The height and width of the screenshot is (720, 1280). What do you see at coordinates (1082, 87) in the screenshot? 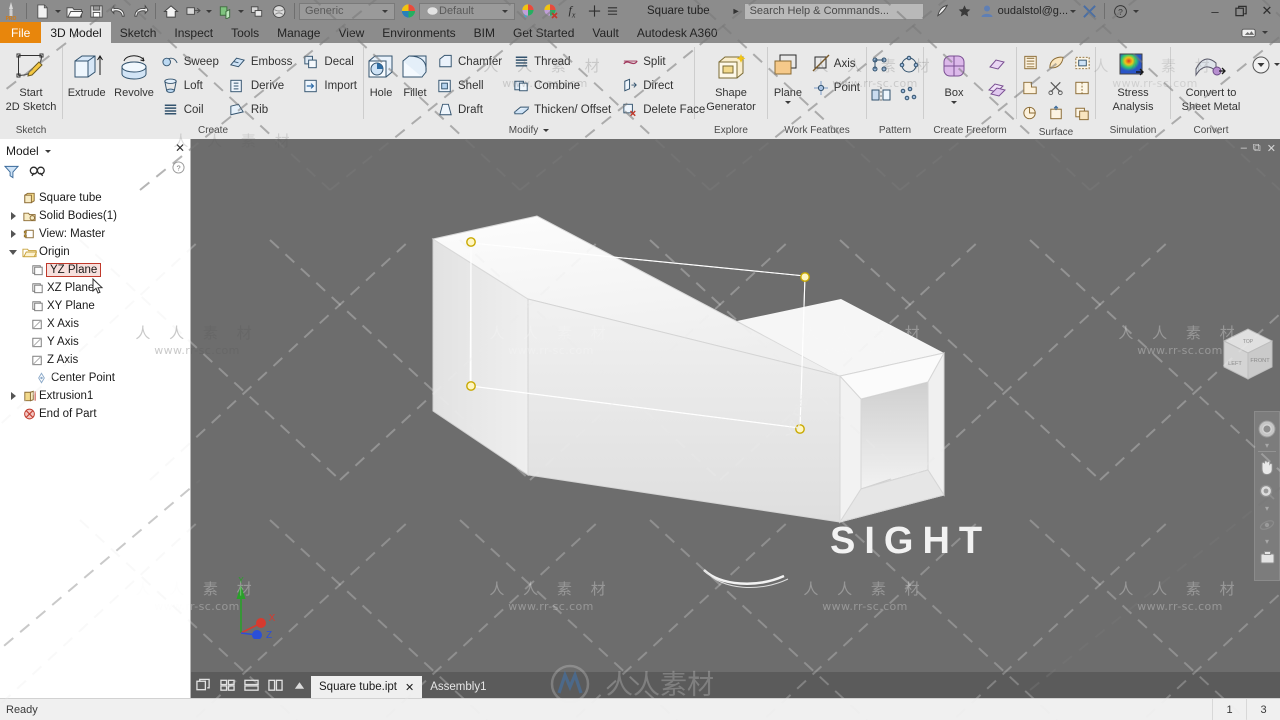
I see `stitch-icon` at bounding box center [1082, 87].